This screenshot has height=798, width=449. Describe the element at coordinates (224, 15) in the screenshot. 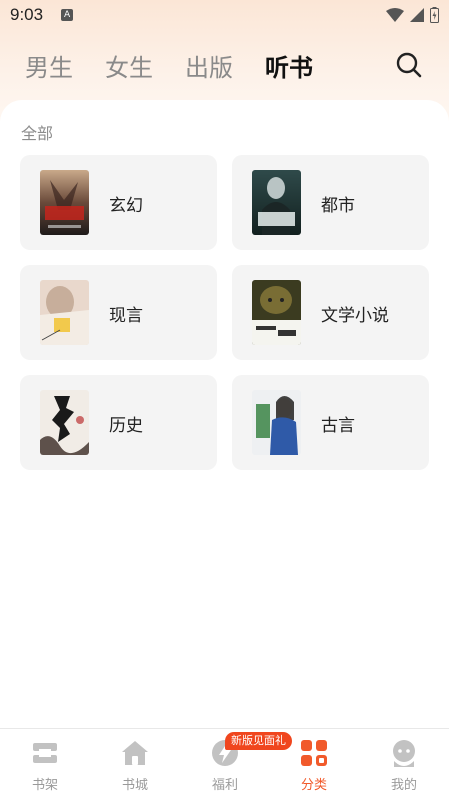

I see `status-bar: 9:03 A` at that location.